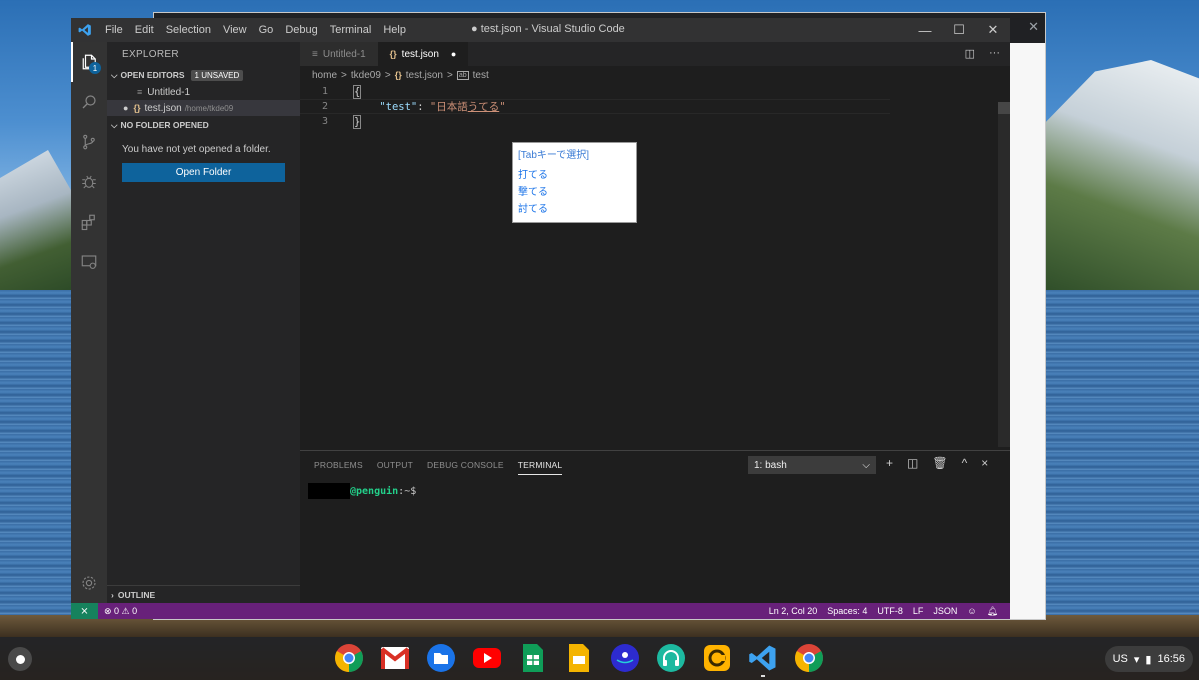 The image size is (1199, 680). I want to click on tab-test-json: {} test.json ●, so click(423, 54).